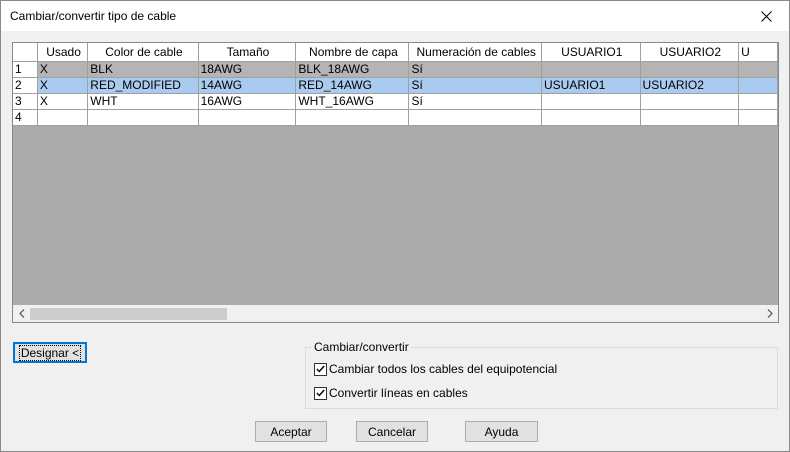  Describe the element at coordinates (395, 313) in the screenshot. I see `horizontal-scrollbar` at that location.